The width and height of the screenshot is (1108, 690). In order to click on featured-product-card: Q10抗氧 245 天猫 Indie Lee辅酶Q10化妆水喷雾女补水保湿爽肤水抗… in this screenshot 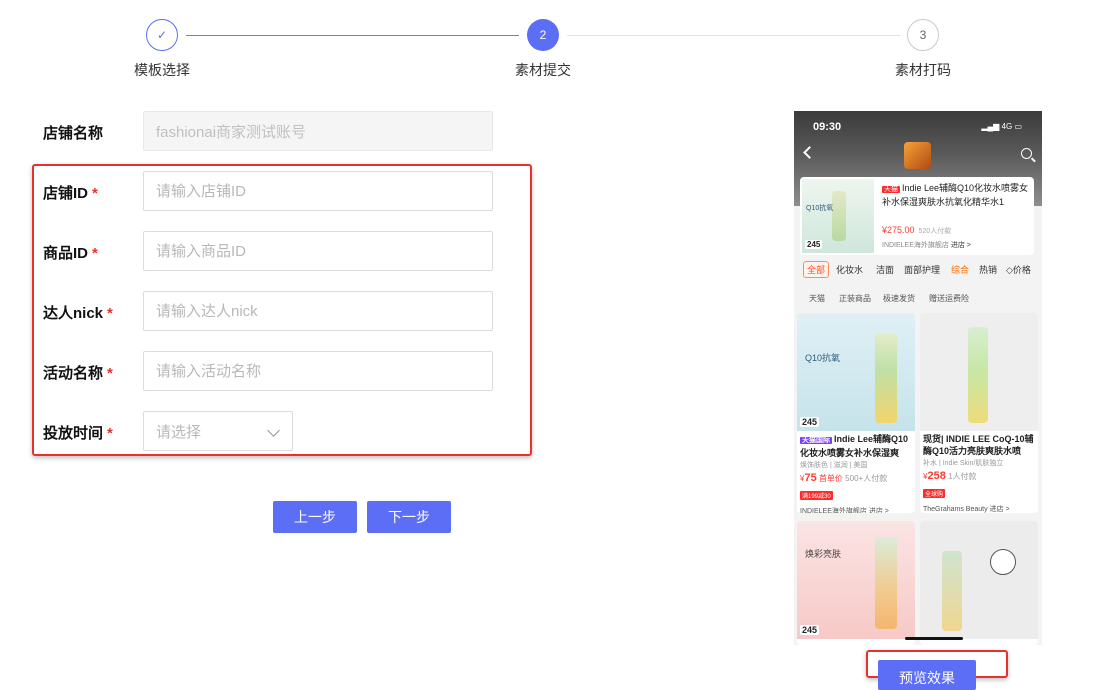, I will do `click(917, 216)`.